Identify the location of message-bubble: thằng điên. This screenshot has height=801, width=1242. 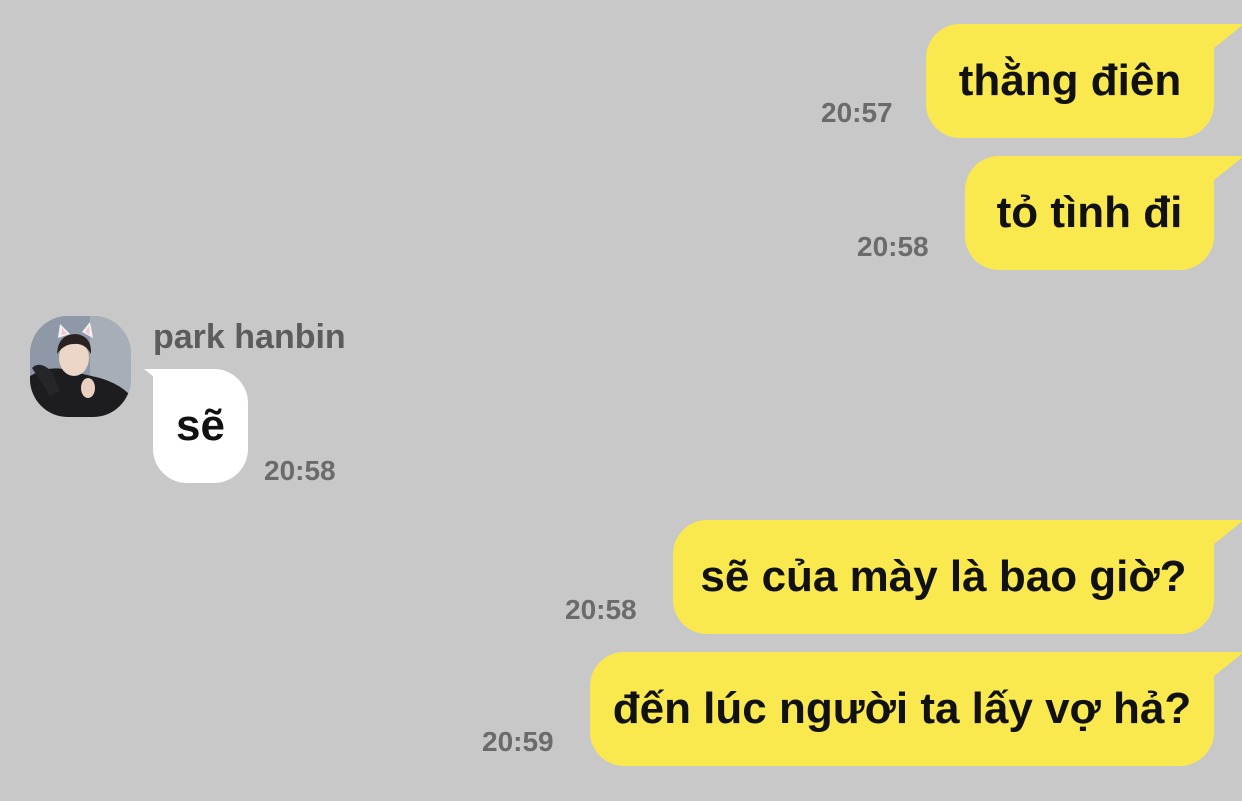
(1070, 81).